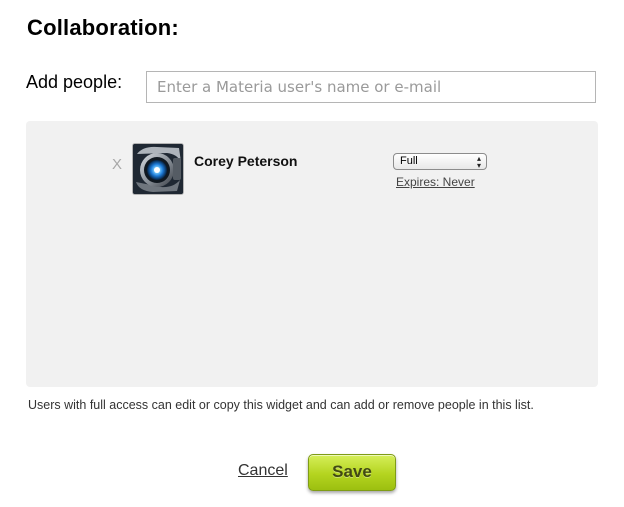 The image size is (624, 507). Describe the element at coordinates (263, 471) in the screenshot. I see `cancel-button: Cancel` at that location.